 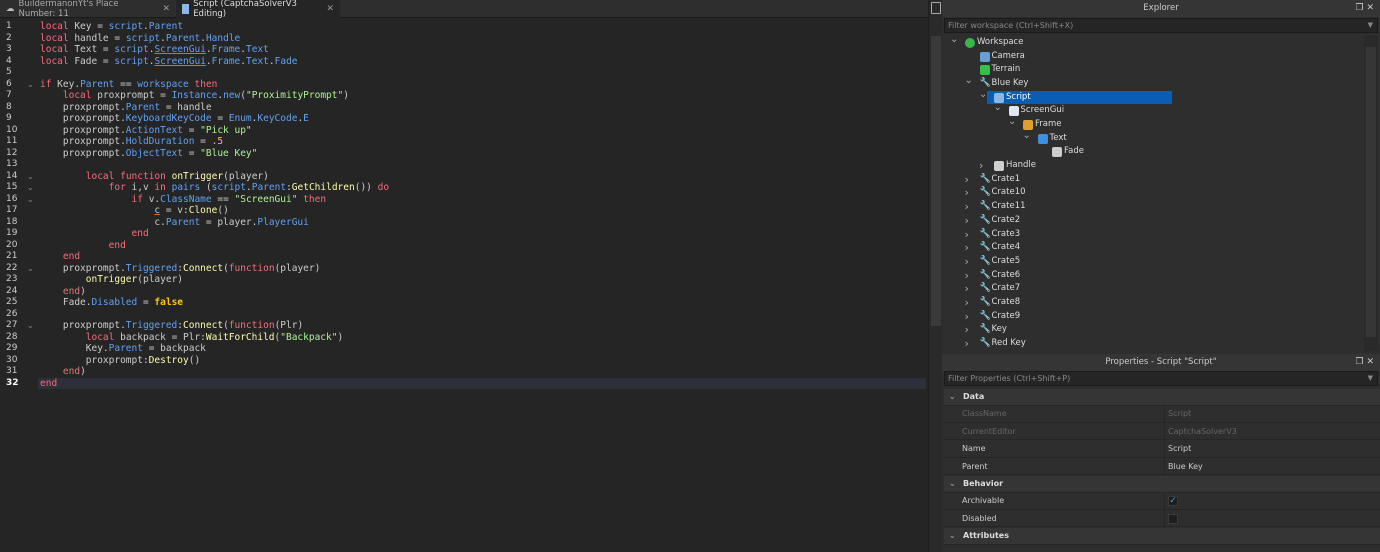 I want to click on code-line: local Key = script.Parent, so click(x=483, y=27).